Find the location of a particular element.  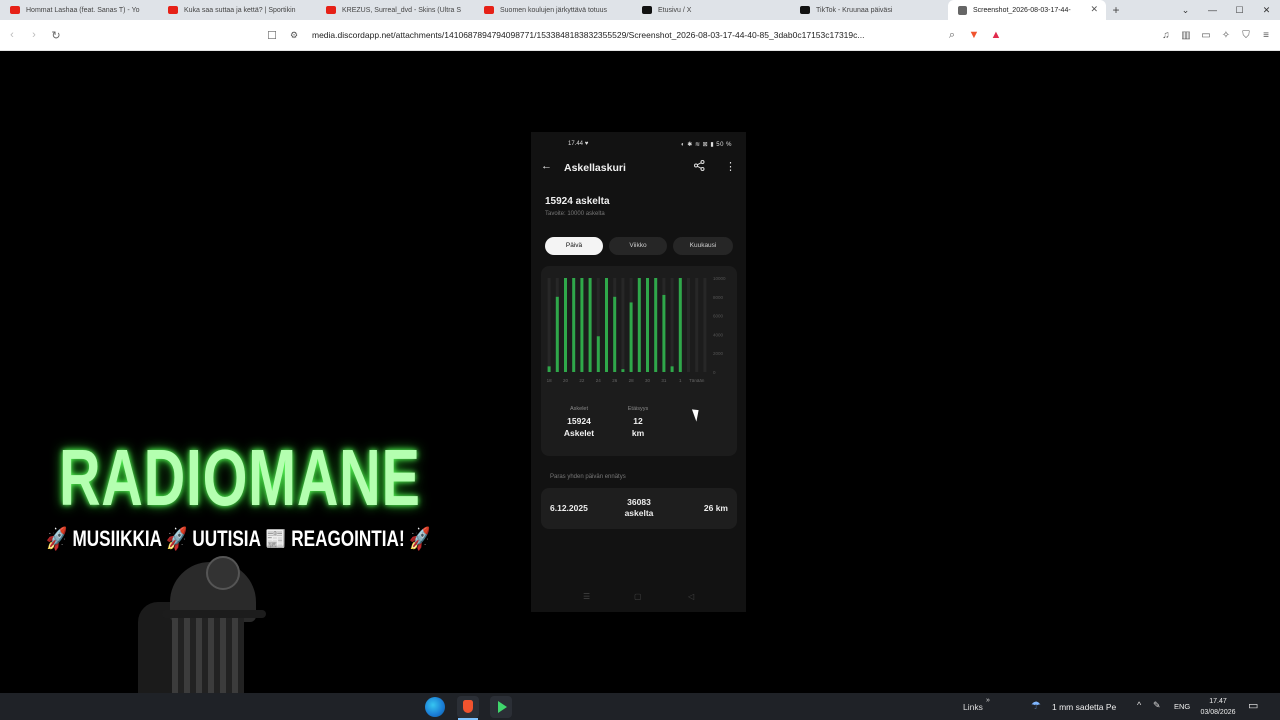

taskbar-clock: 17.47 03/08/2026 is located at coordinates (1218, 707).